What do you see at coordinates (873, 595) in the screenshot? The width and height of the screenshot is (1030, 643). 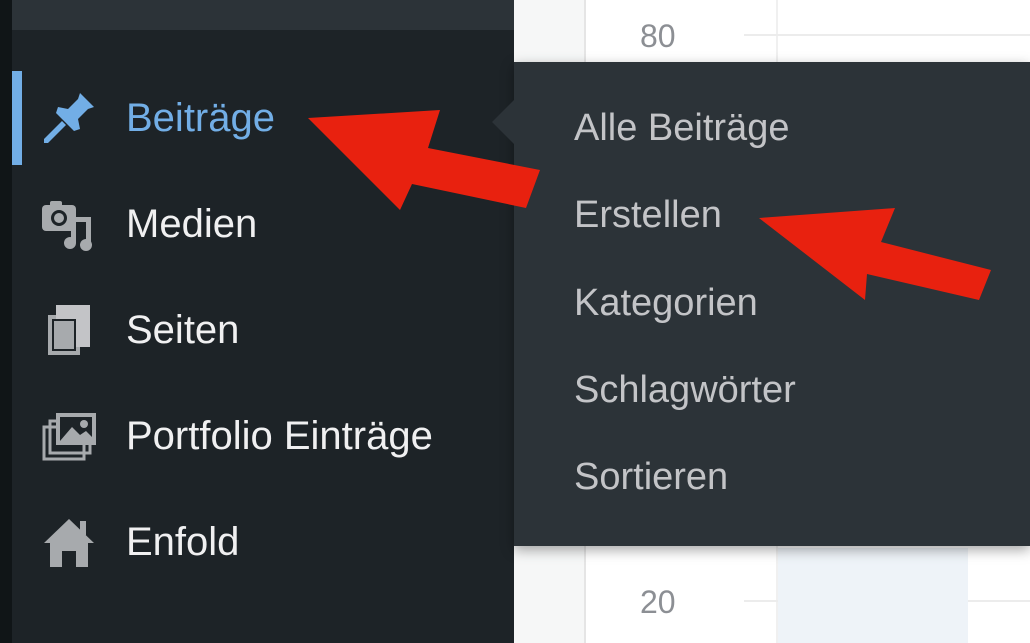 I see `chart-area-fill` at bounding box center [873, 595].